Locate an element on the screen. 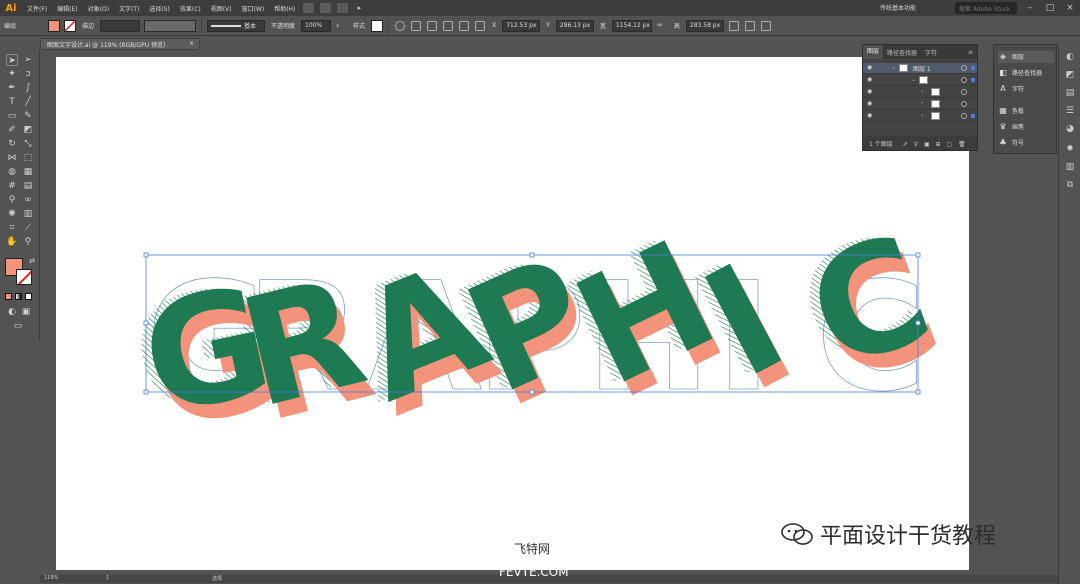  tab-character: 字符 is located at coordinates (931, 52).